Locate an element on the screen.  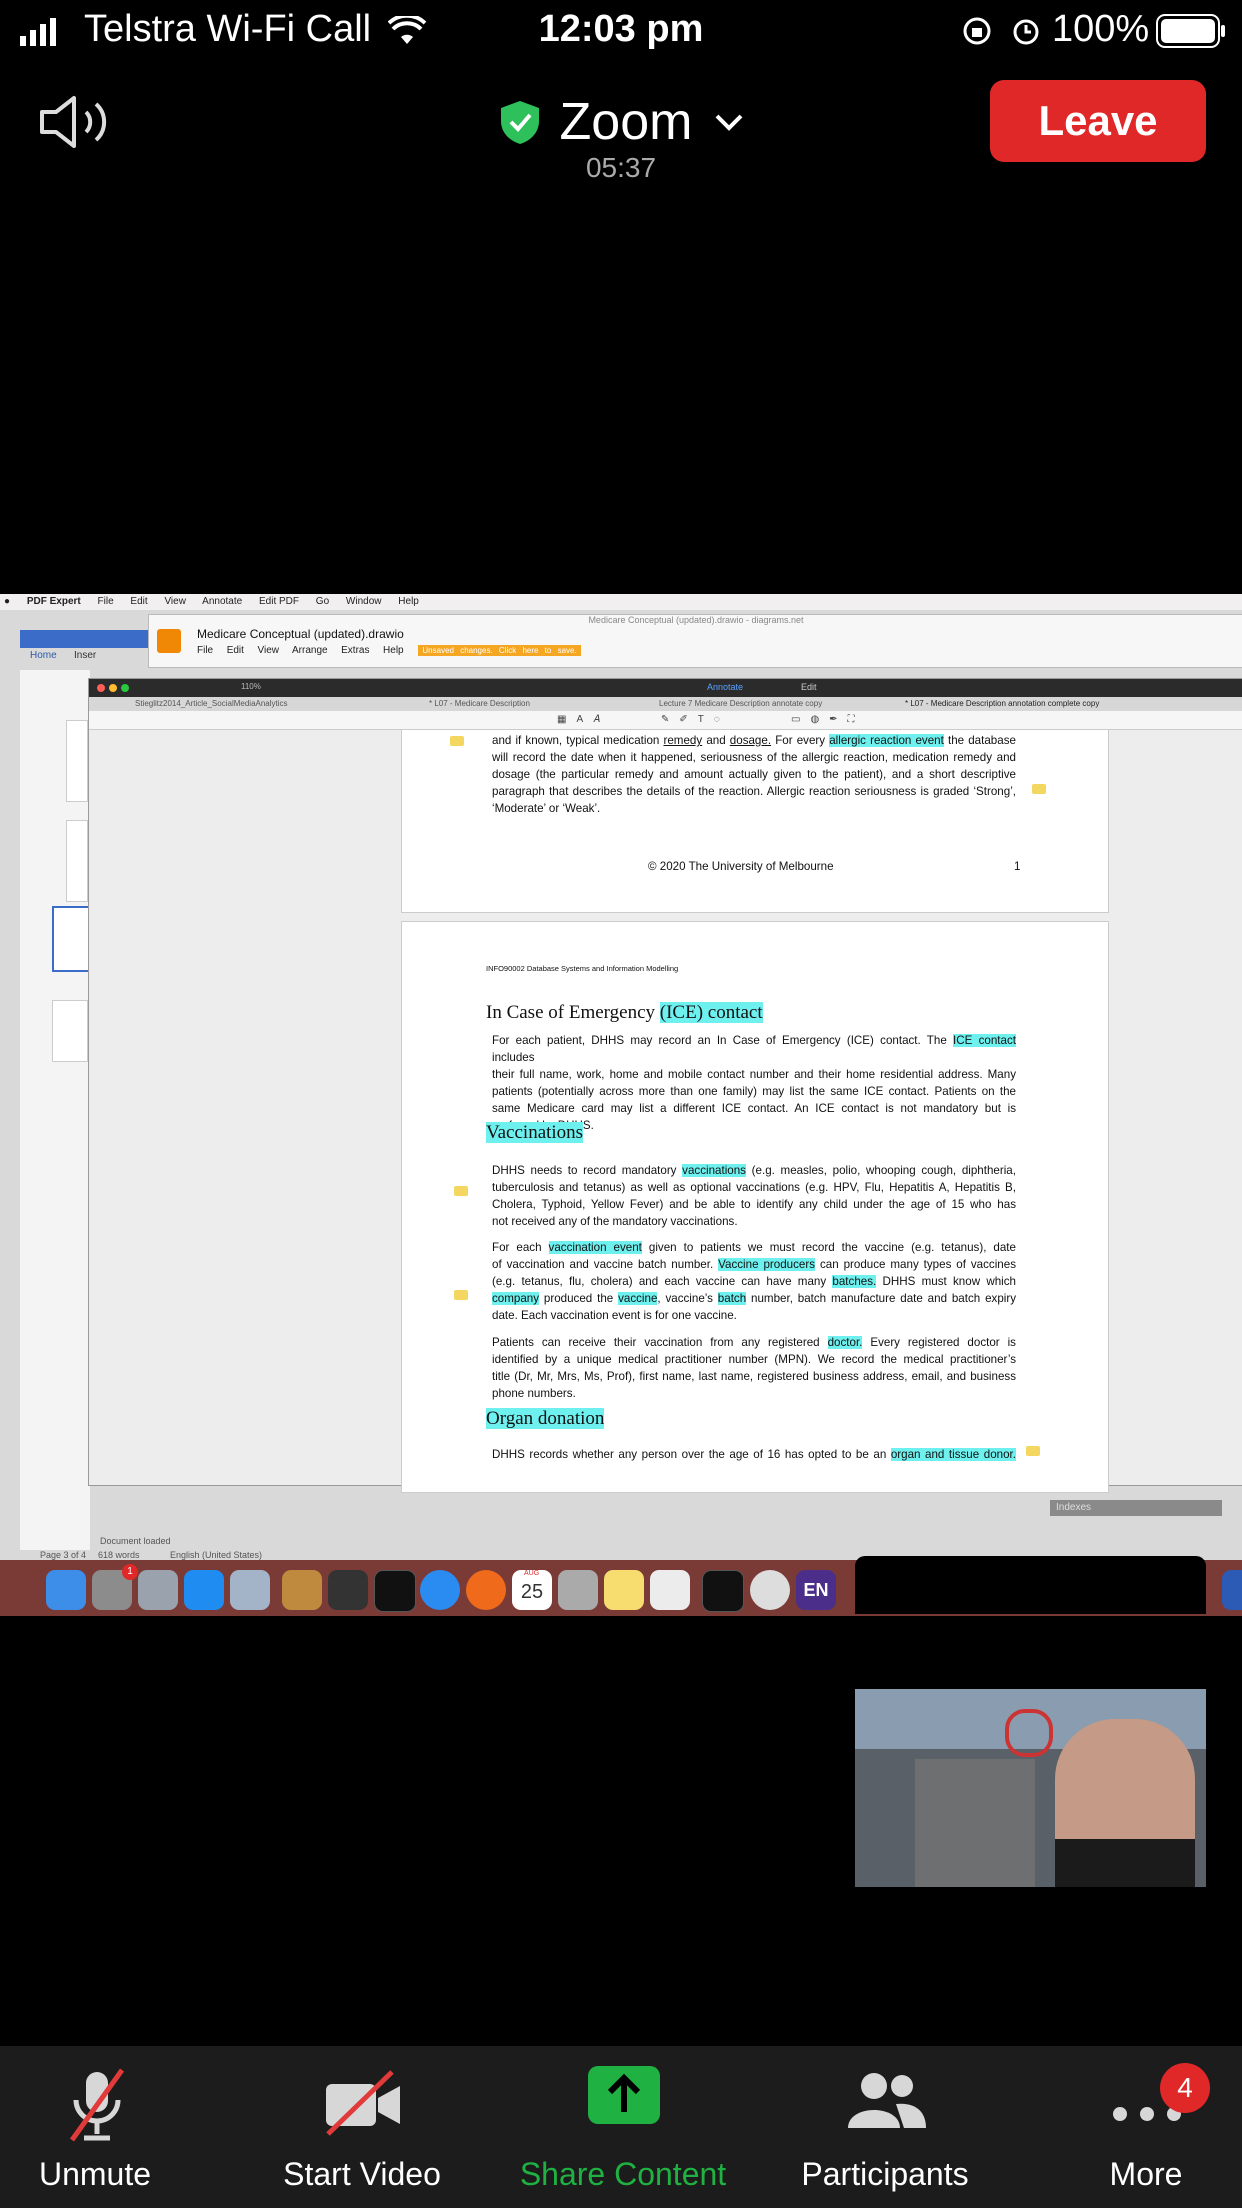
textedit-icon is located at coordinates (670, 1590).